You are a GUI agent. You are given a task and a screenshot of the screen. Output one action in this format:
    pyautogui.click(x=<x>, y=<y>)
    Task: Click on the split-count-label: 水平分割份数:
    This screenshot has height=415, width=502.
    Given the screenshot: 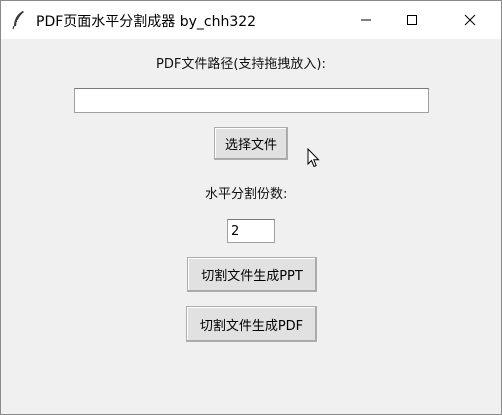 What is the action you would take?
    pyautogui.click(x=246, y=194)
    